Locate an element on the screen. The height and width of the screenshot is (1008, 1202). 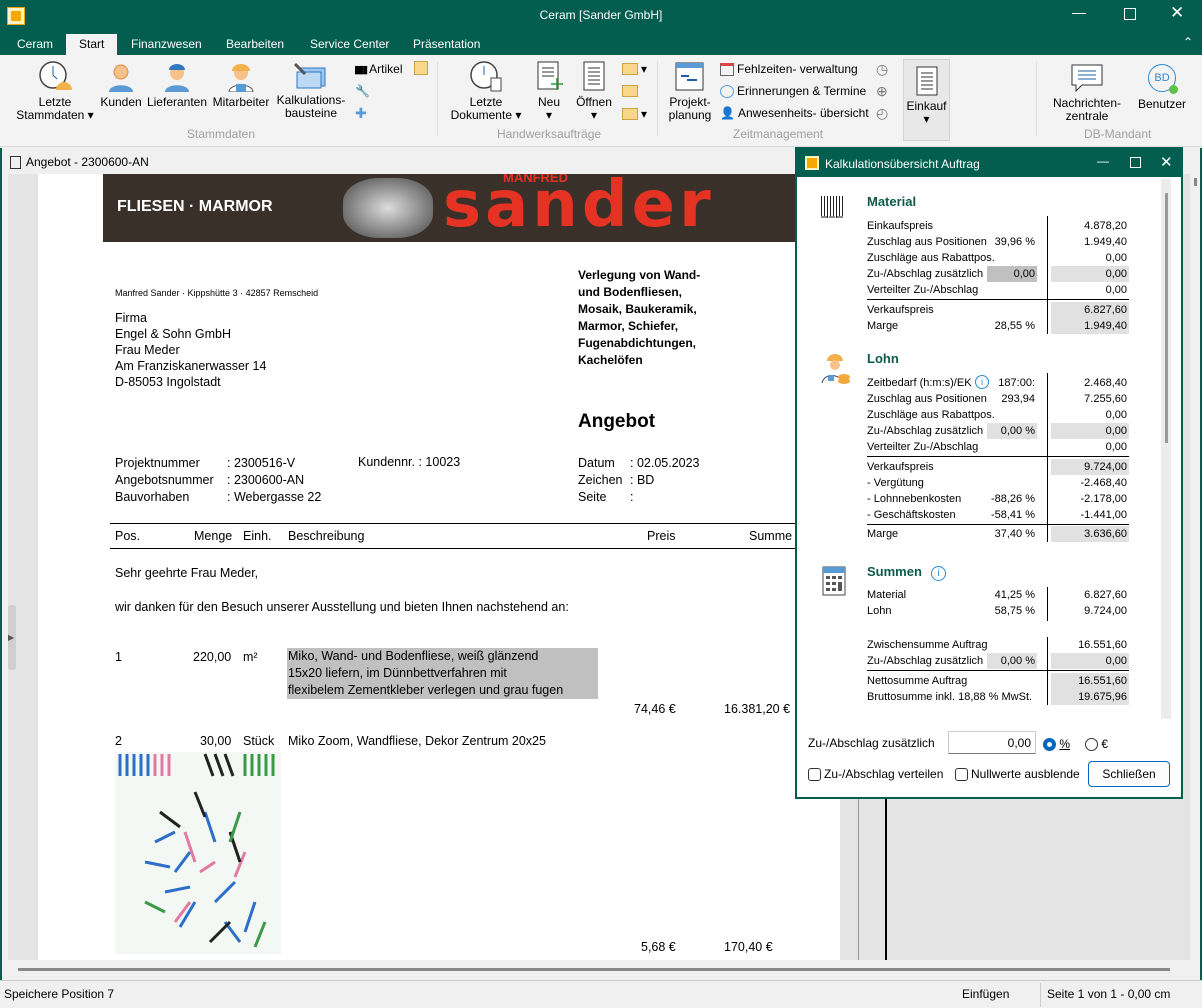
checkbox-verteilen: Zu-/Abschlag verteilen is located at coordinates (875, 774).